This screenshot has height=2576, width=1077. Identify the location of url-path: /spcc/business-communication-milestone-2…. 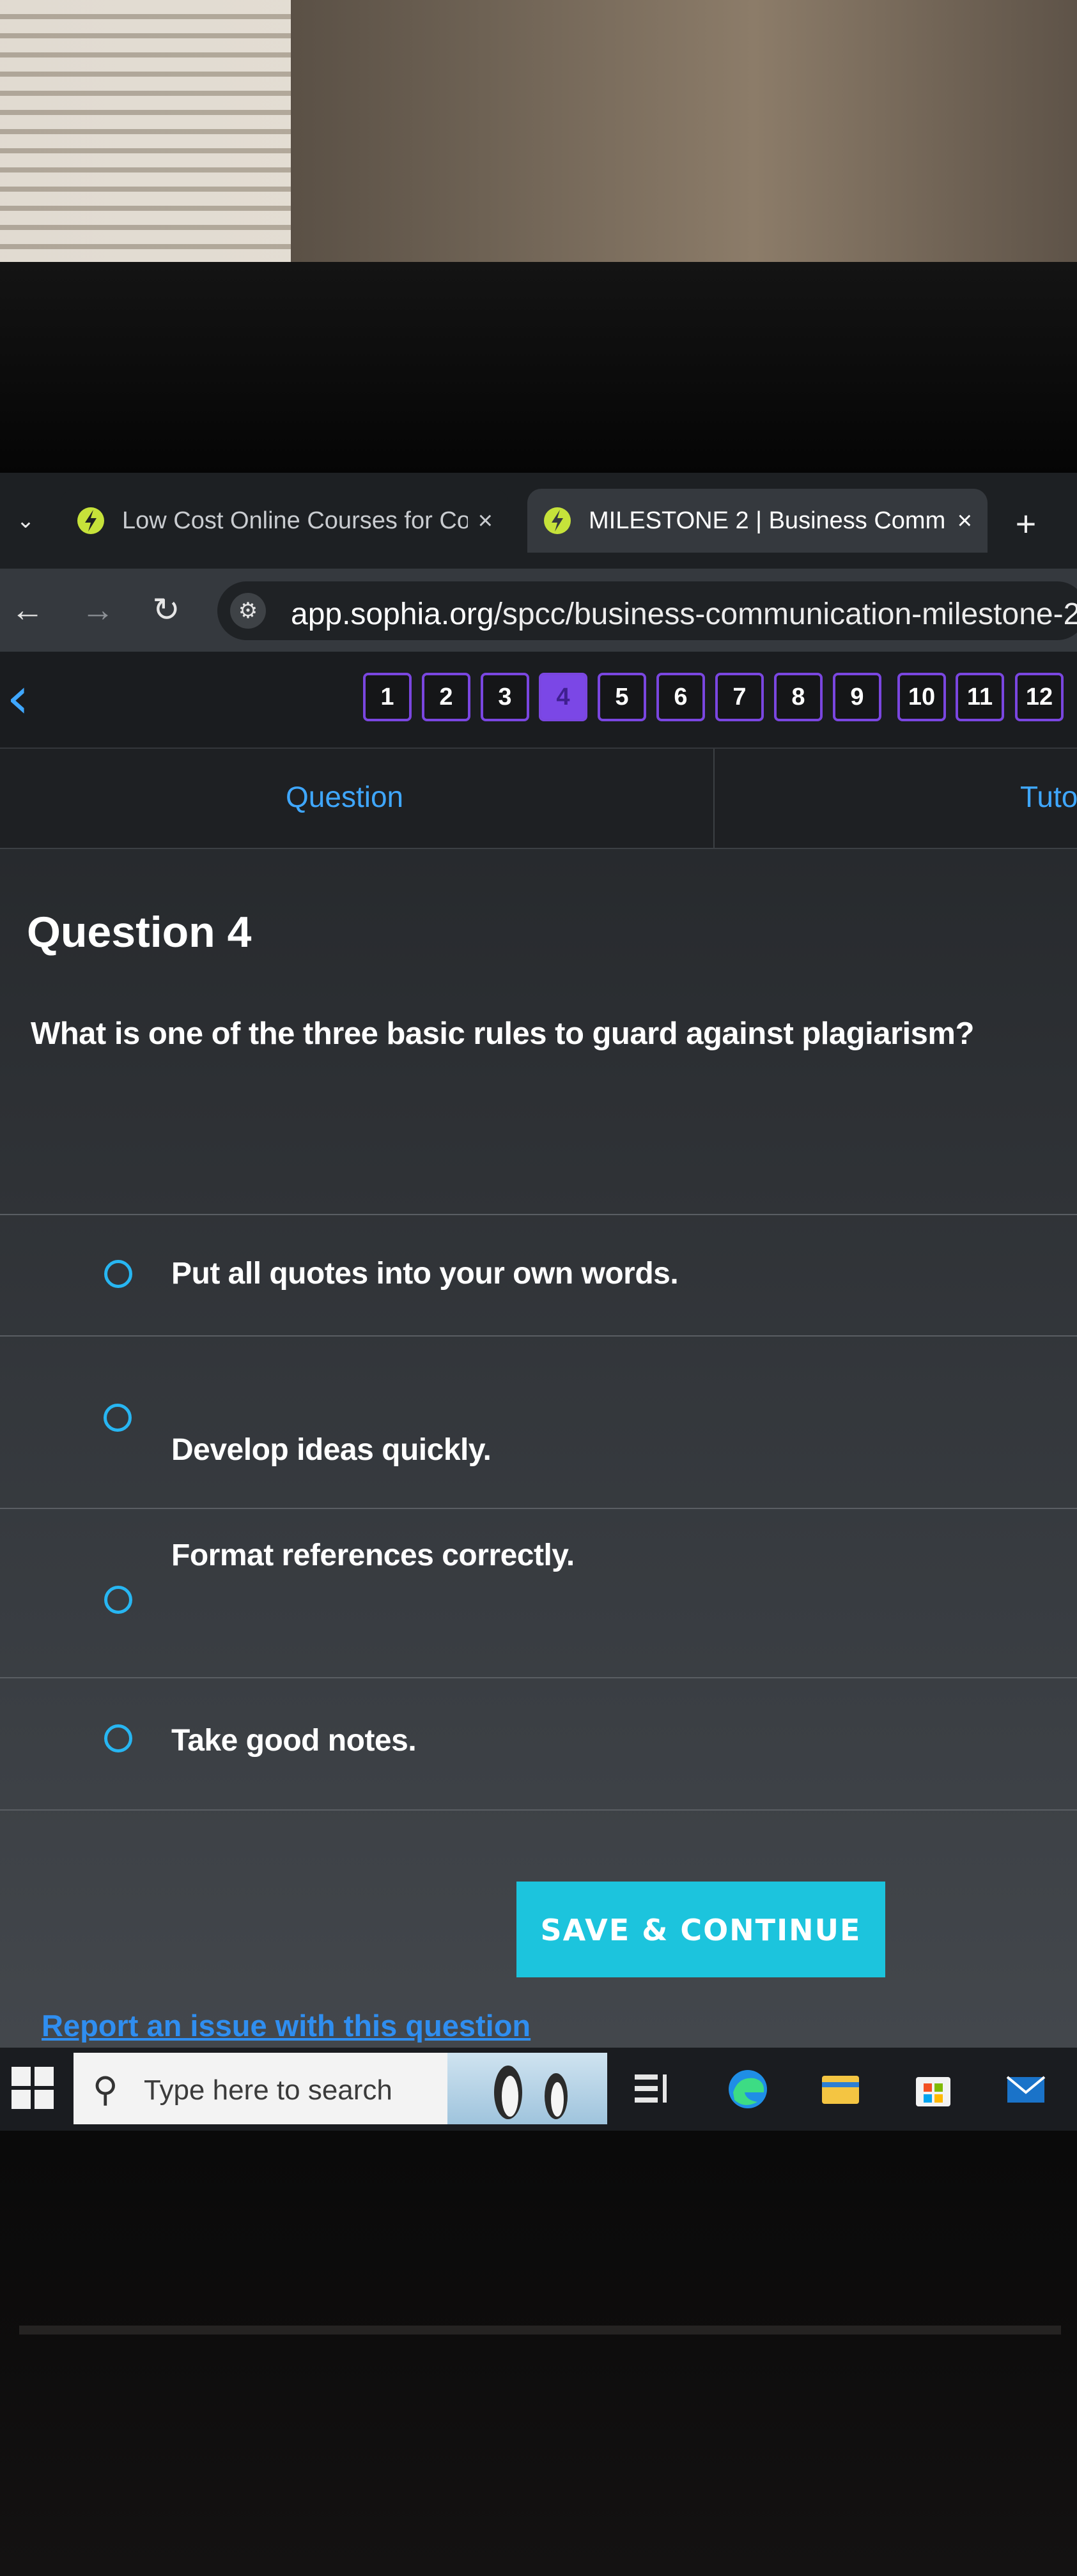
(785, 614).